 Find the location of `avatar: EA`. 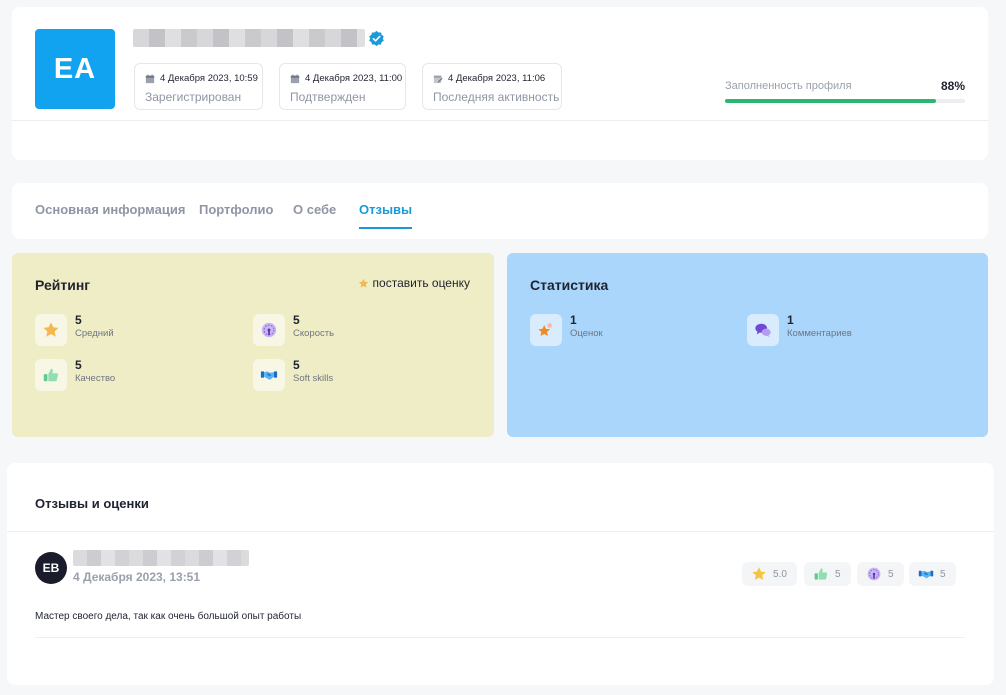

avatar: EA is located at coordinates (75, 69).